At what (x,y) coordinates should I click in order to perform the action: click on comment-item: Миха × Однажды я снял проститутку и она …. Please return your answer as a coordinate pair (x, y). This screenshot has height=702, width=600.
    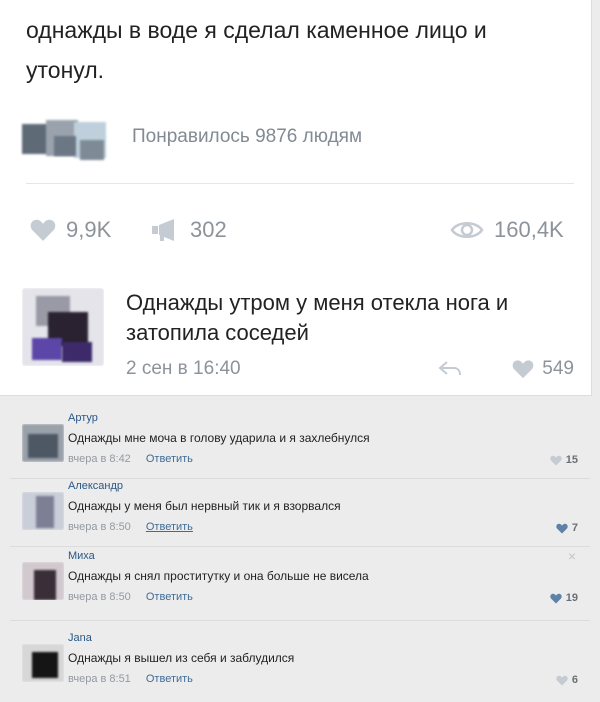
    Looking at the image, I should click on (300, 585).